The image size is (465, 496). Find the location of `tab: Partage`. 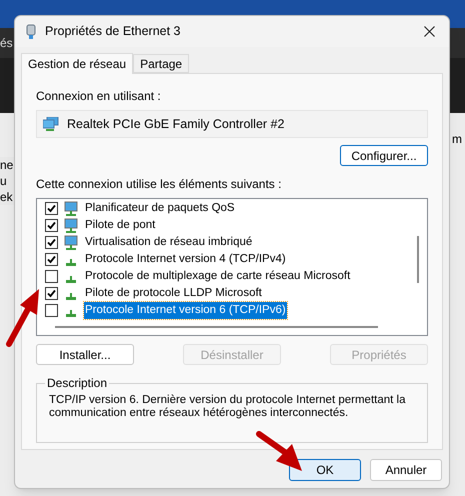

tab: Partage is located at coordinates (161, 63).